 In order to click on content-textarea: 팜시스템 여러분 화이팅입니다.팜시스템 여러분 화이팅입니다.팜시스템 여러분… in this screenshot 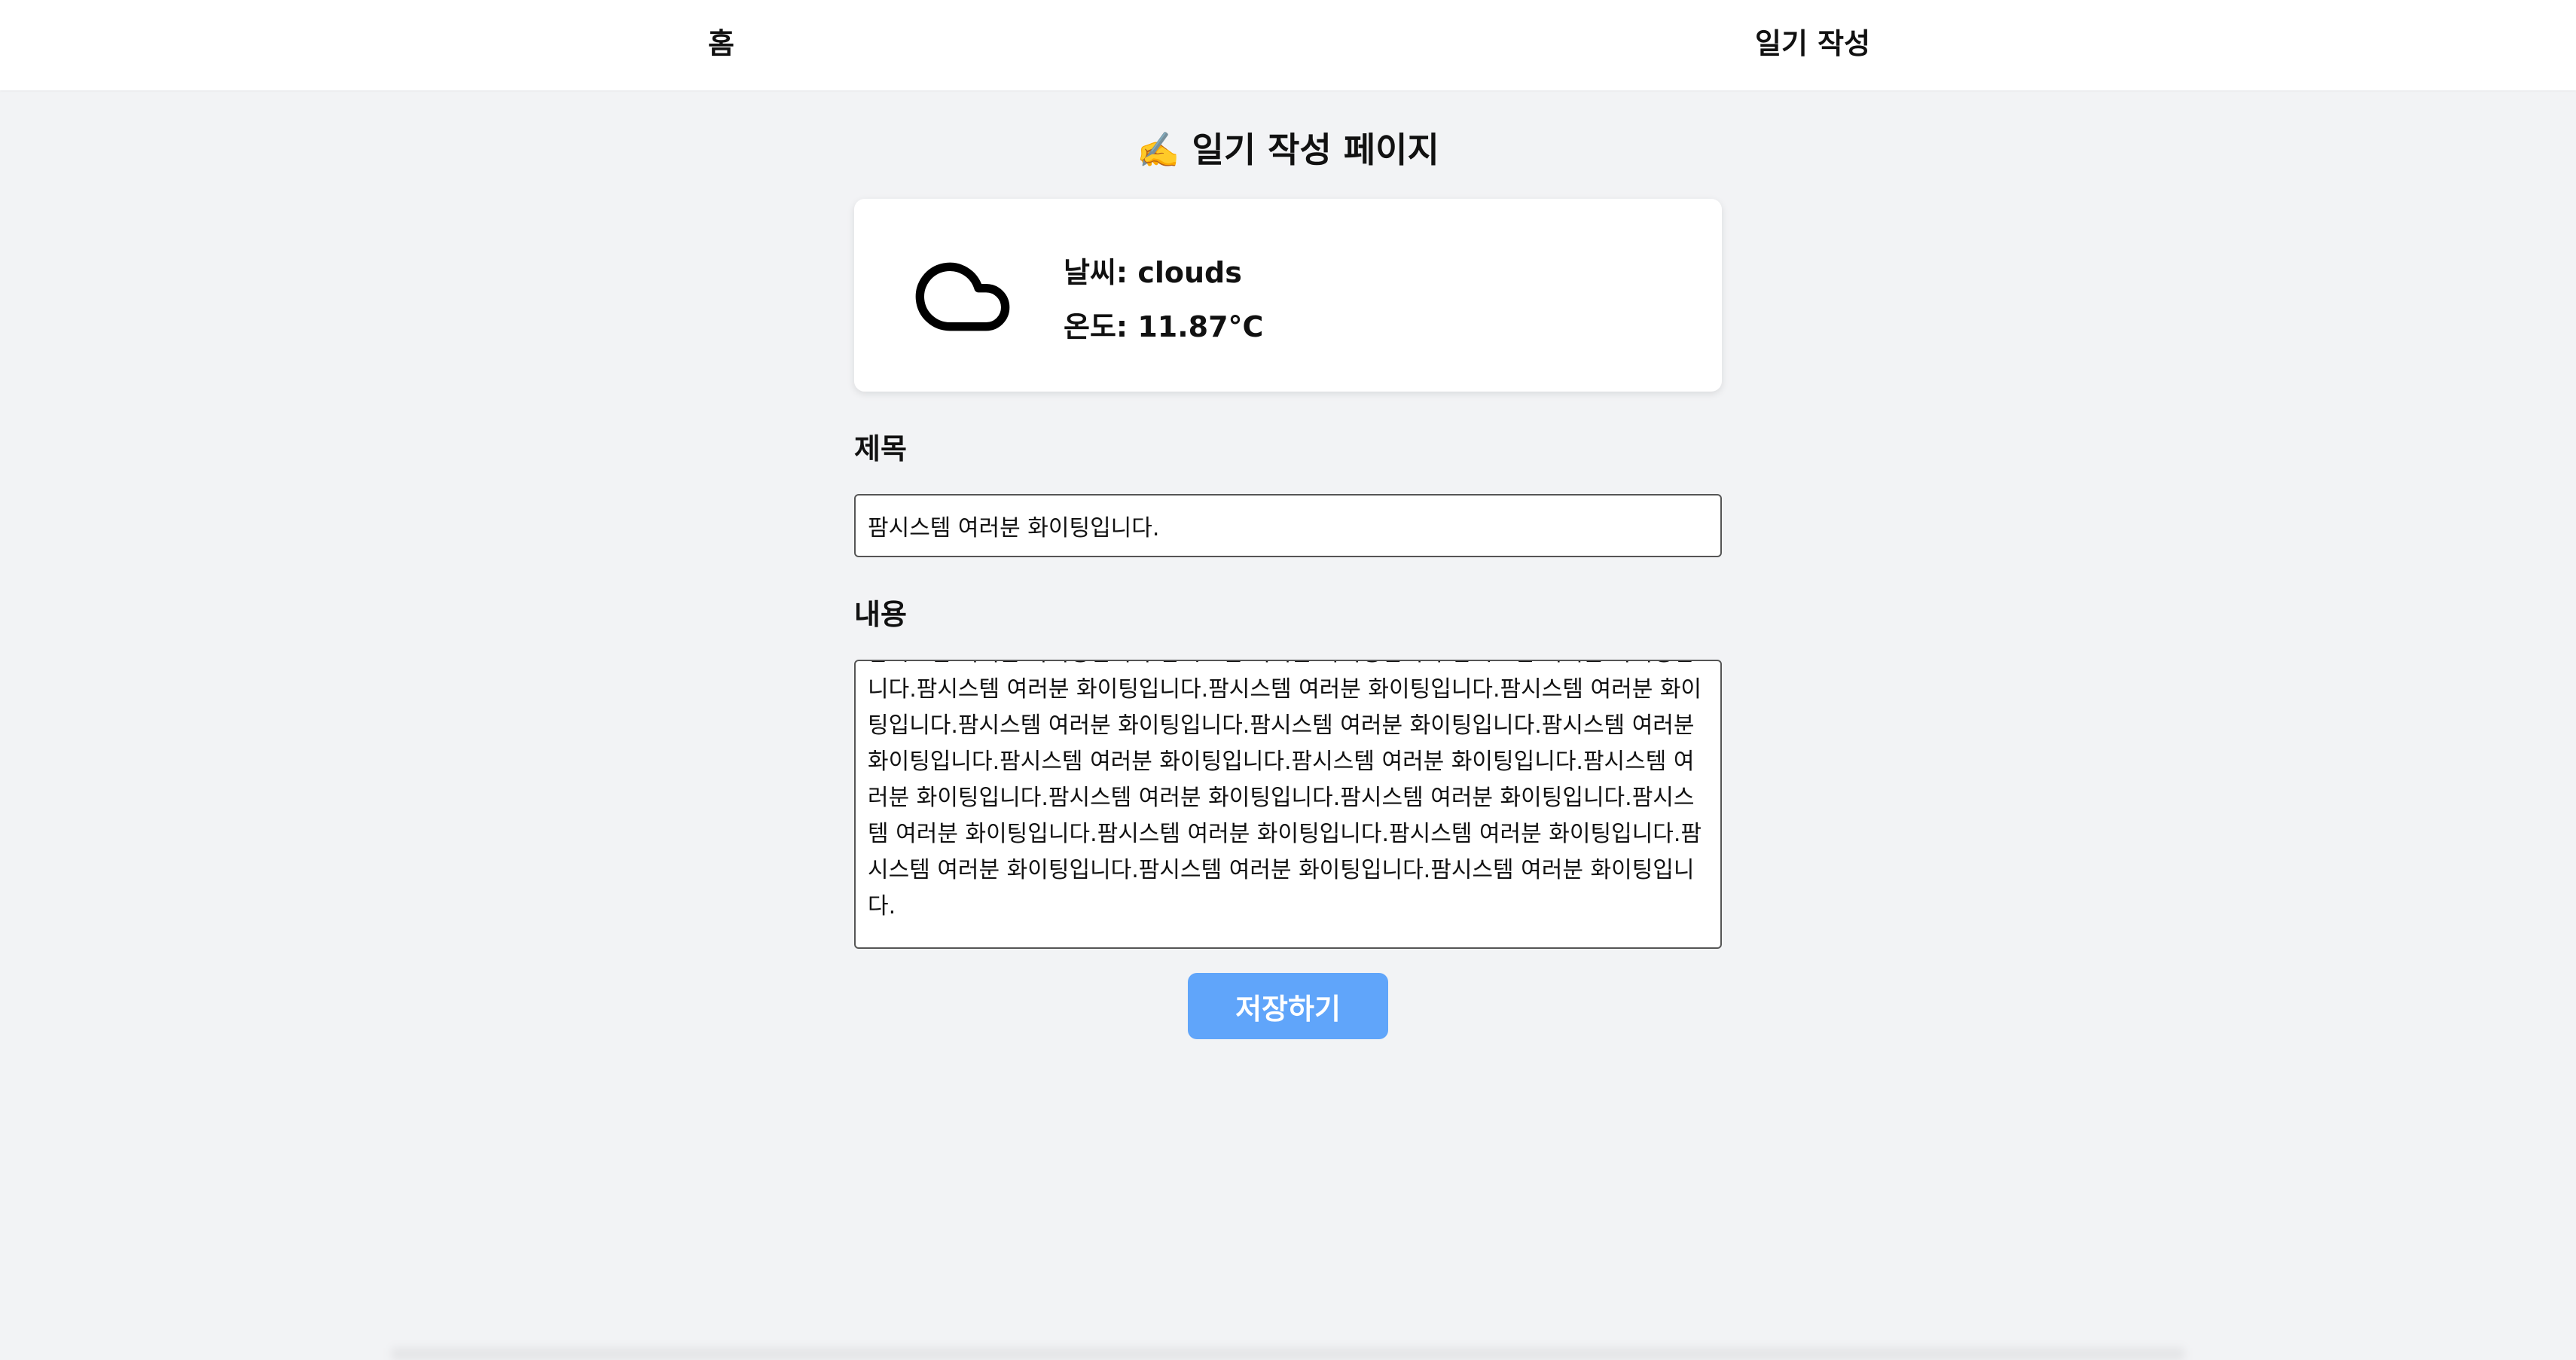, I will do `click(1288, 804)`.